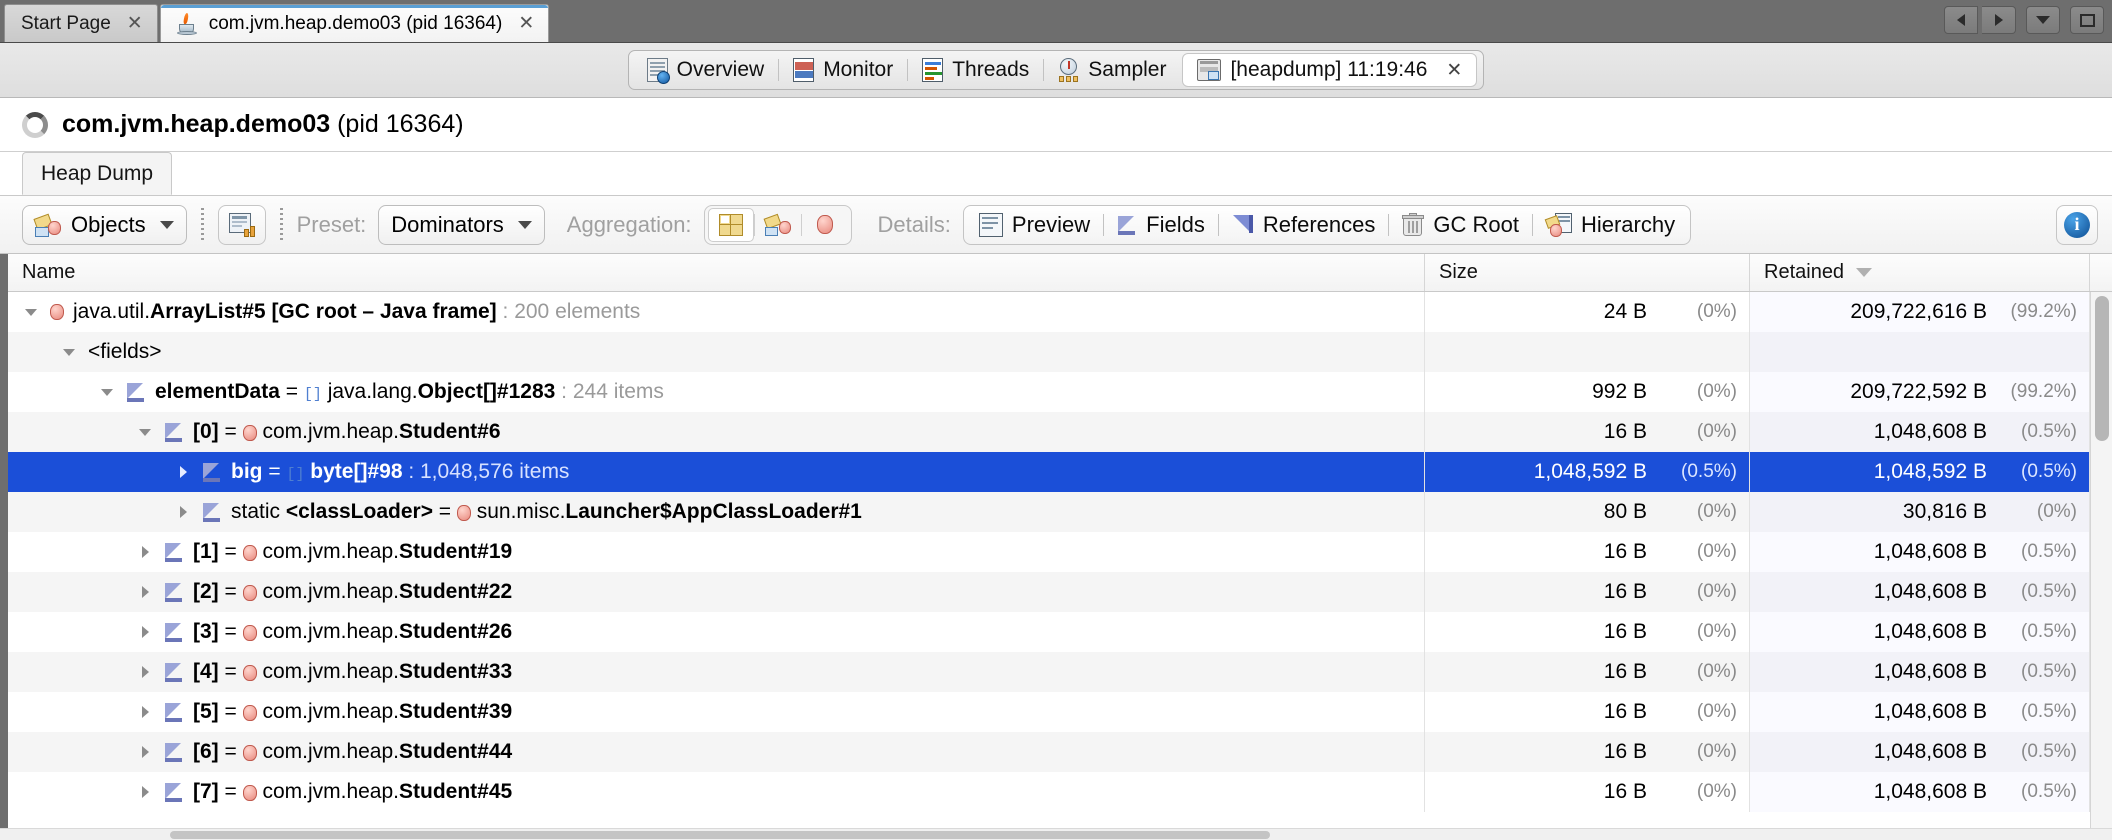  Describe the element at coordinates (1460, 225) in the screenshot. I see `details-gcroot-button: GC Root` at that location.